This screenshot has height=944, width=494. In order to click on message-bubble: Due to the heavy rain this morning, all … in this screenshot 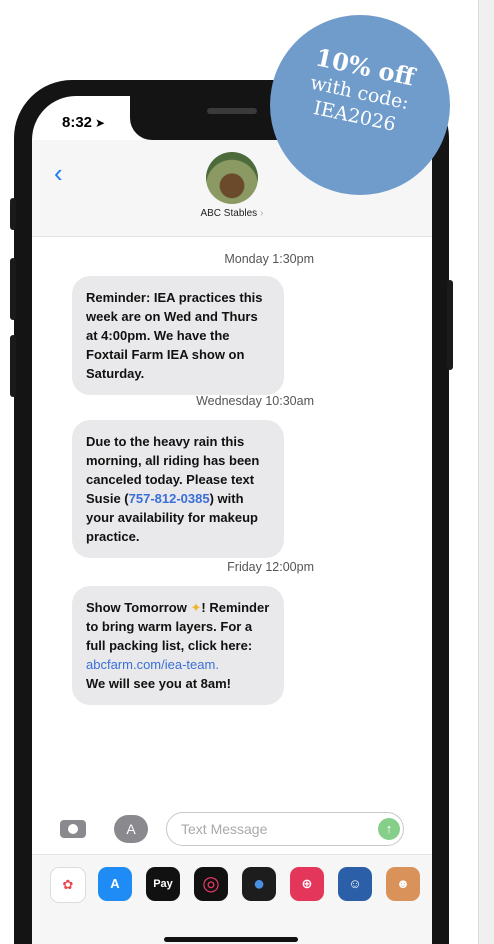, I will do `click(178, 489)`.